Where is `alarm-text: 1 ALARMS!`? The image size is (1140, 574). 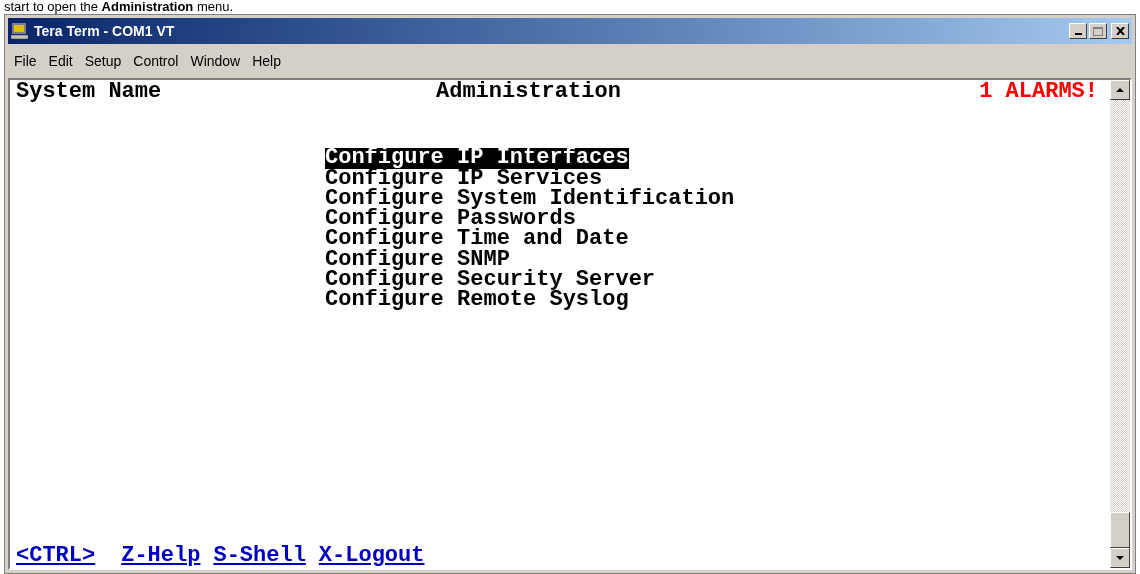 alarm-text: 1 ALARMS! is located at coordinates (1038, 92).